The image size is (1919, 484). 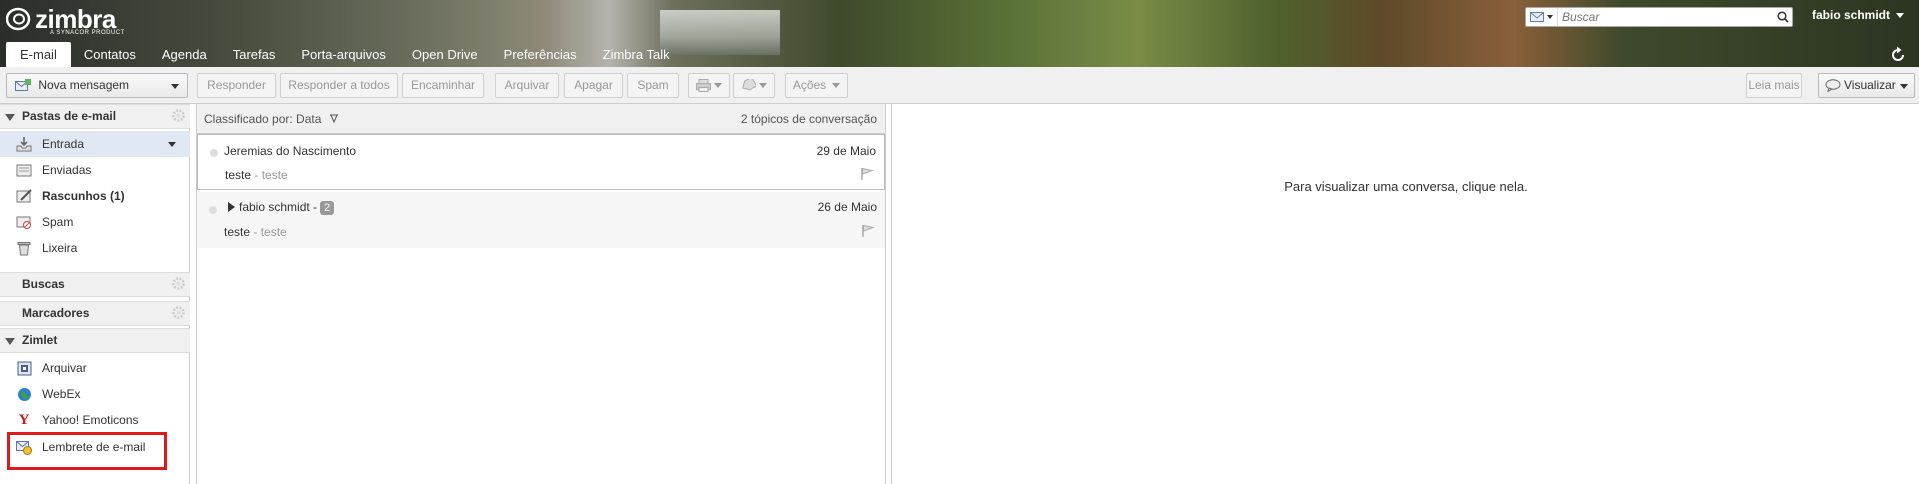 What do you see at coordinates (95, 248) in the screenshot?
I see `sidebar-item-trash: Lixeira` at bounding box center [95, 248].